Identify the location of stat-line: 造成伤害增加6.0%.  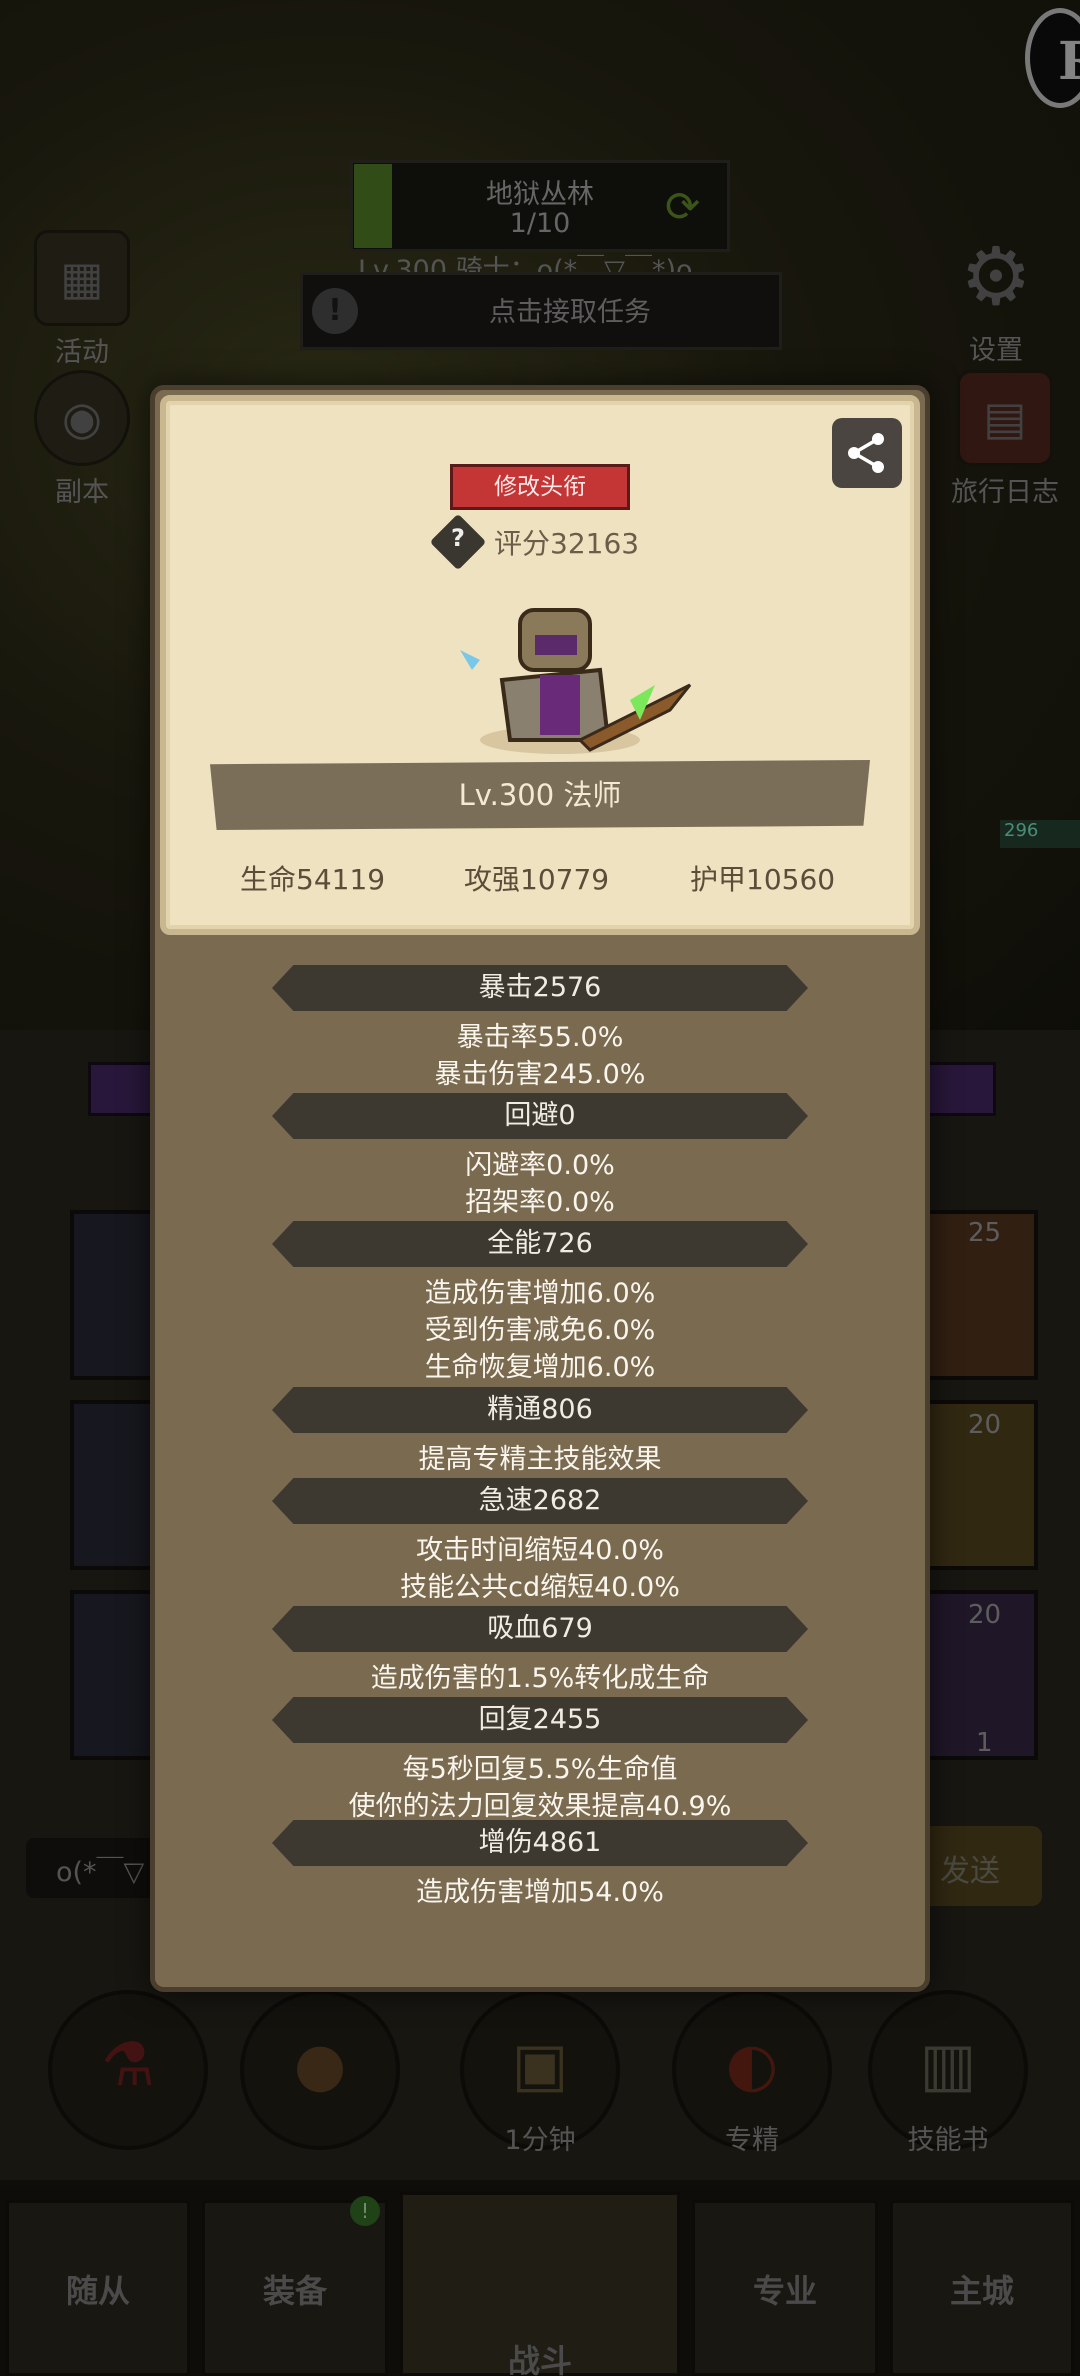
(540, 1293).